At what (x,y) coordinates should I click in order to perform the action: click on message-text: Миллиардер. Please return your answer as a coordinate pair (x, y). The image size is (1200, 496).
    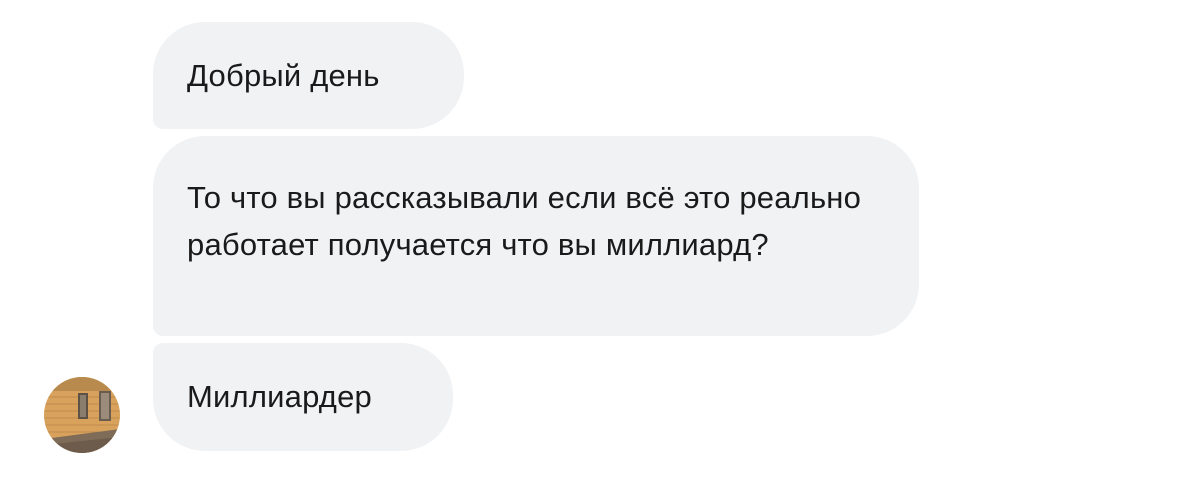
    Looking at the image, I should click on (279, 396).